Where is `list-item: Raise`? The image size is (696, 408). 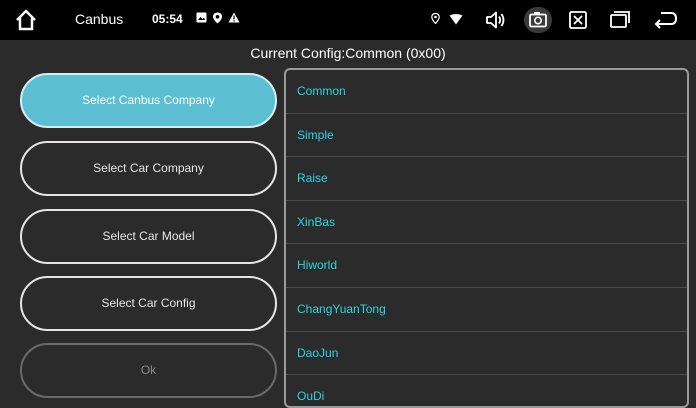
list-item: Raise is located at coordinates (486, 179).